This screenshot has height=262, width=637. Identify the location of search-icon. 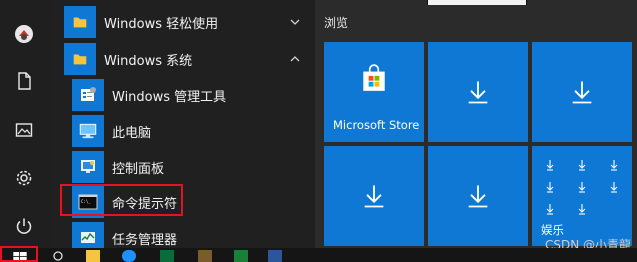
(59, 256).